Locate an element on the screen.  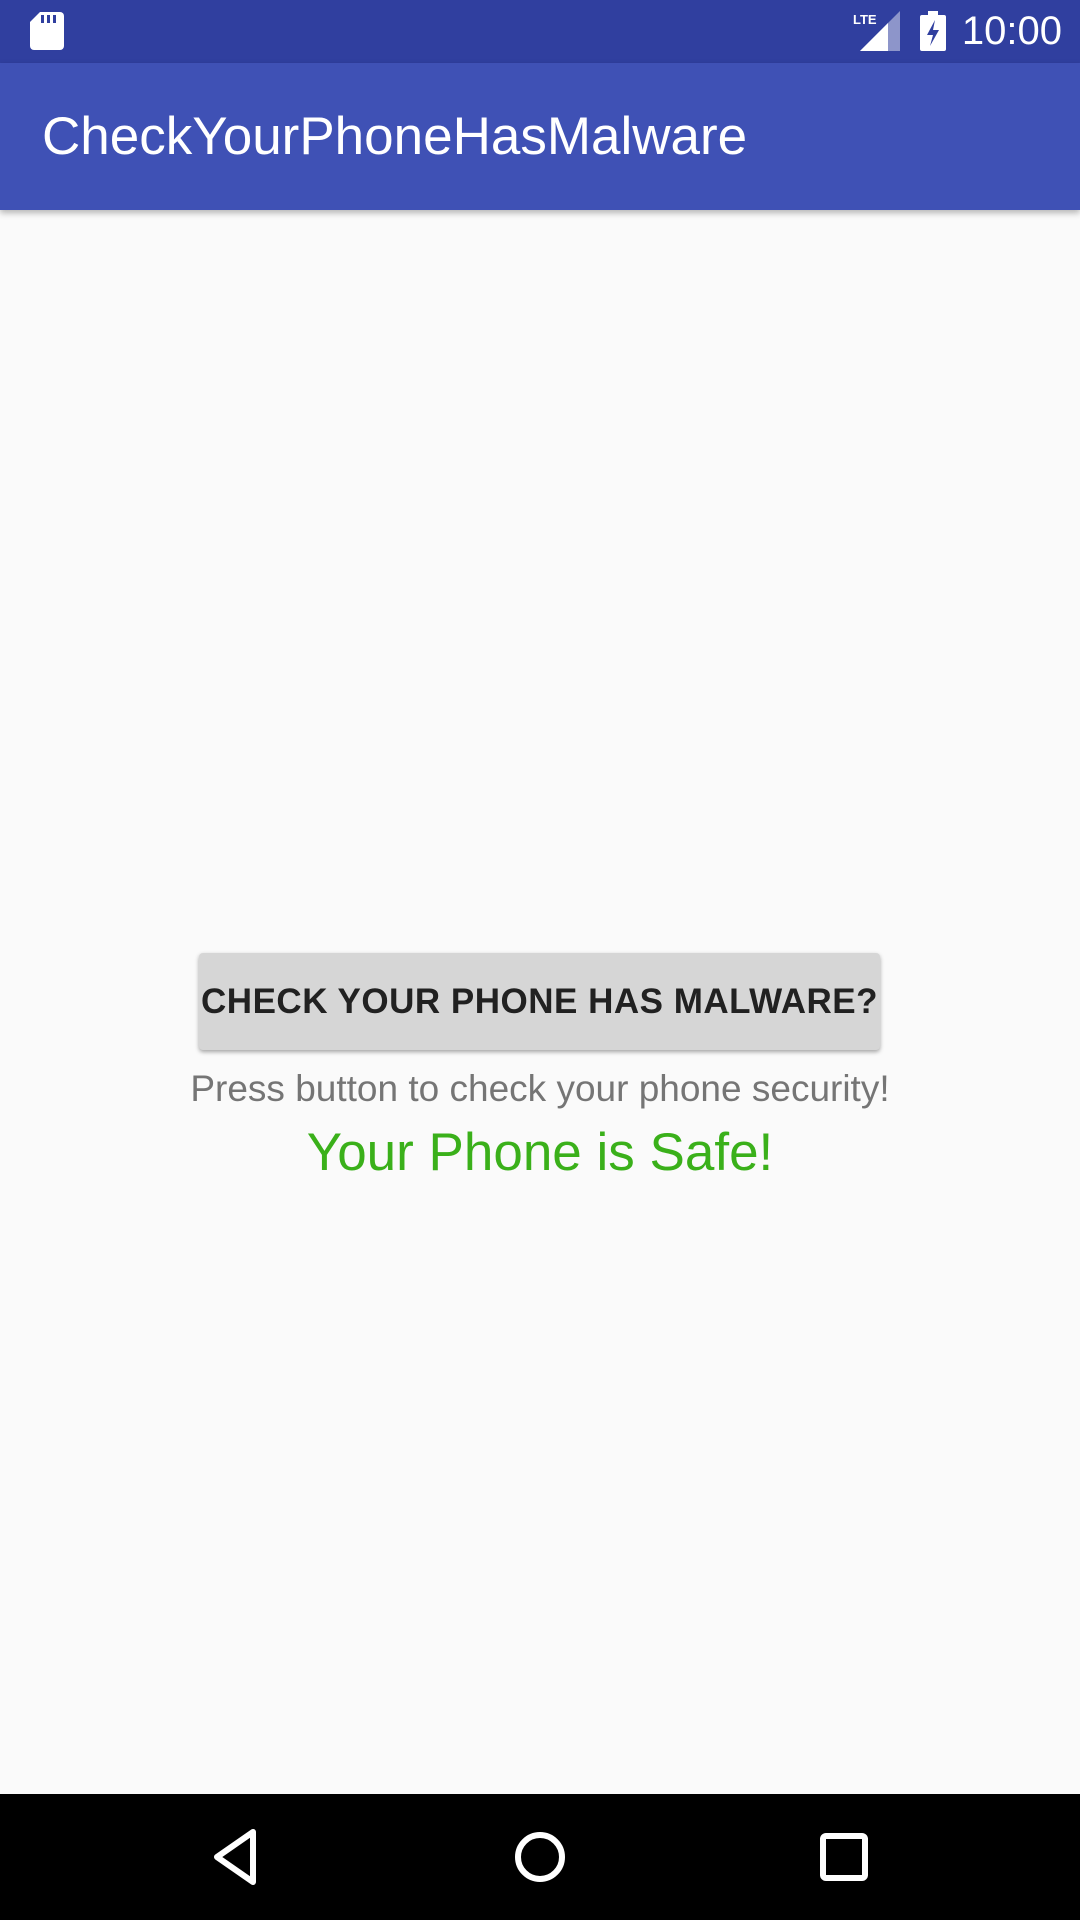
sd-card-icon is located at coordinates (47, 31).